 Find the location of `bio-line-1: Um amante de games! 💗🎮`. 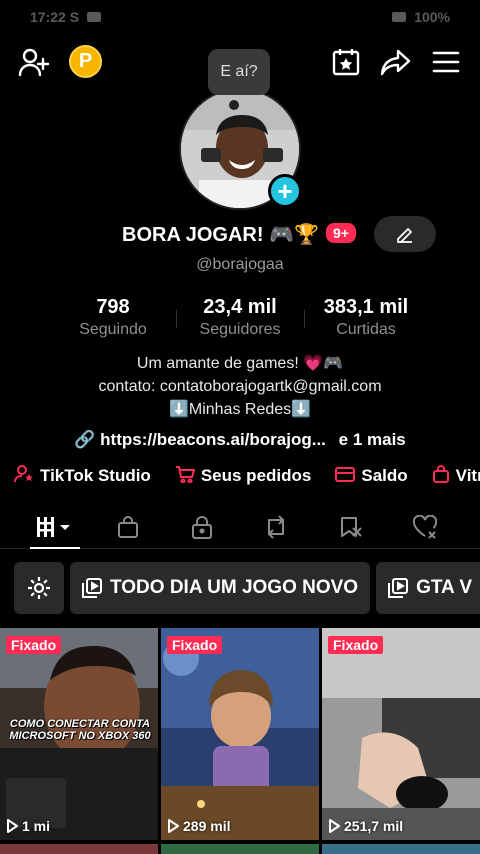

bio-line-1: Um amante de games! 💗🎮 is located at coordinates (240, 363).